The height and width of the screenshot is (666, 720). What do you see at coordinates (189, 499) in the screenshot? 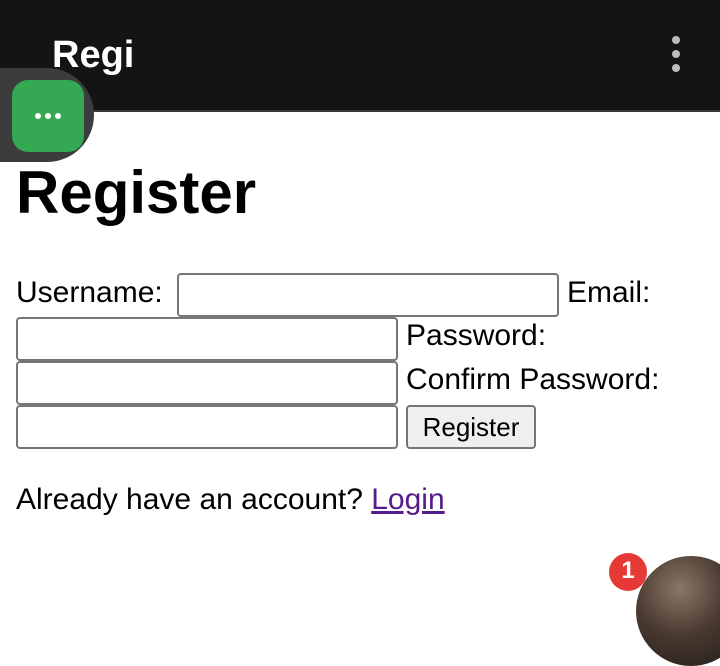
I see `login-prompt-text: Already have an account?` at bounding box center [189, 499].